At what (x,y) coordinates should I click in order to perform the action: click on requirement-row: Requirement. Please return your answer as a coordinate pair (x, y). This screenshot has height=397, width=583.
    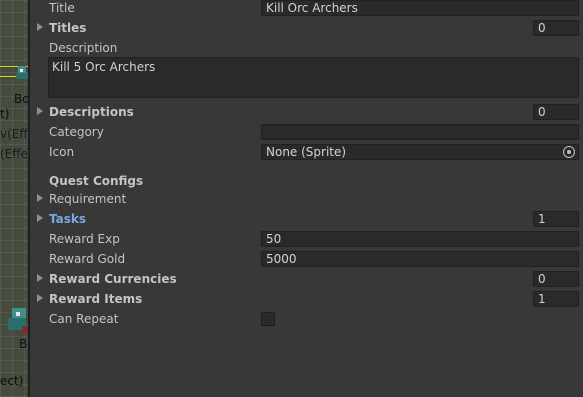
    Looking at the image, I should click on (306, 199).